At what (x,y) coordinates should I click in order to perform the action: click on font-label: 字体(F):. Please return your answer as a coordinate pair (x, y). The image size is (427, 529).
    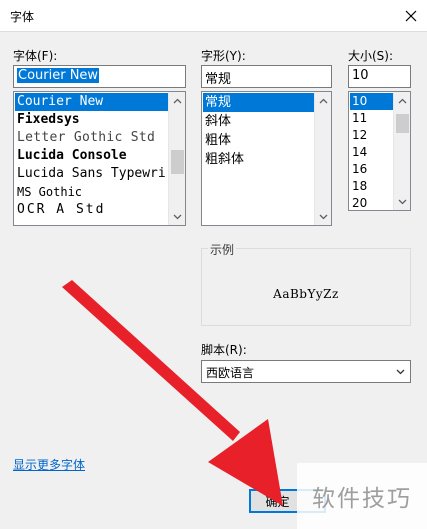
    Looking at the image, I should click on (35, 56).